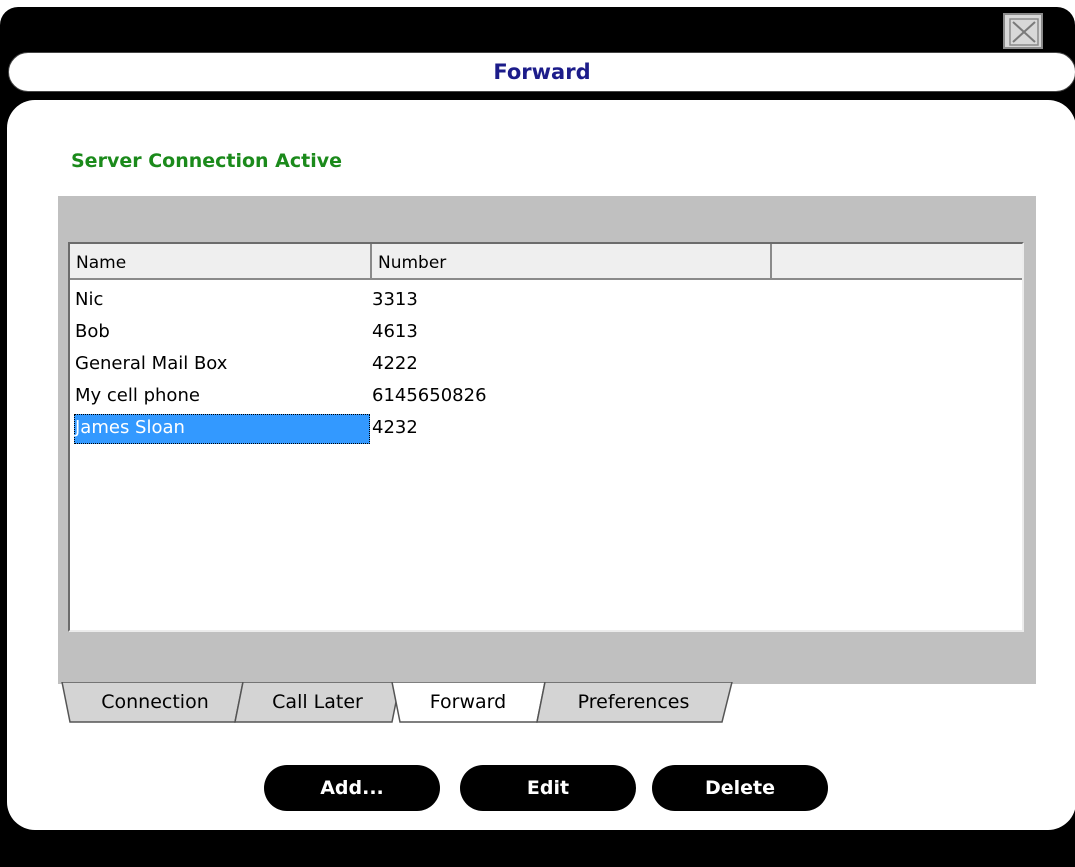  Describe the element at coordinates (545, 430) in the screenshot. I see `list-row-selected: James Sloan 4232` at that location.